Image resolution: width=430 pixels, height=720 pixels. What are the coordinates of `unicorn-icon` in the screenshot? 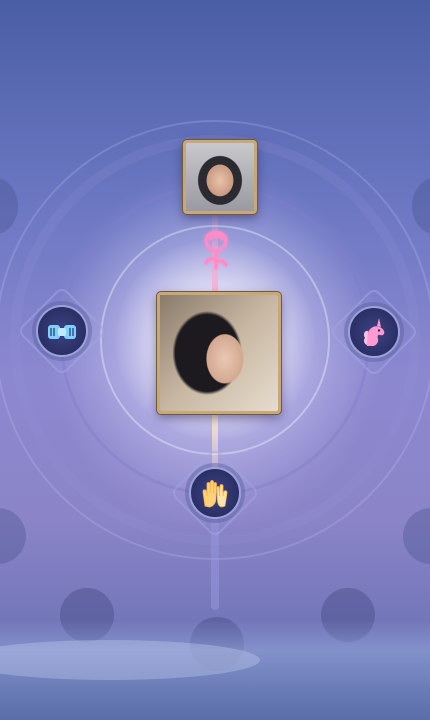 It's located at (374, 332).